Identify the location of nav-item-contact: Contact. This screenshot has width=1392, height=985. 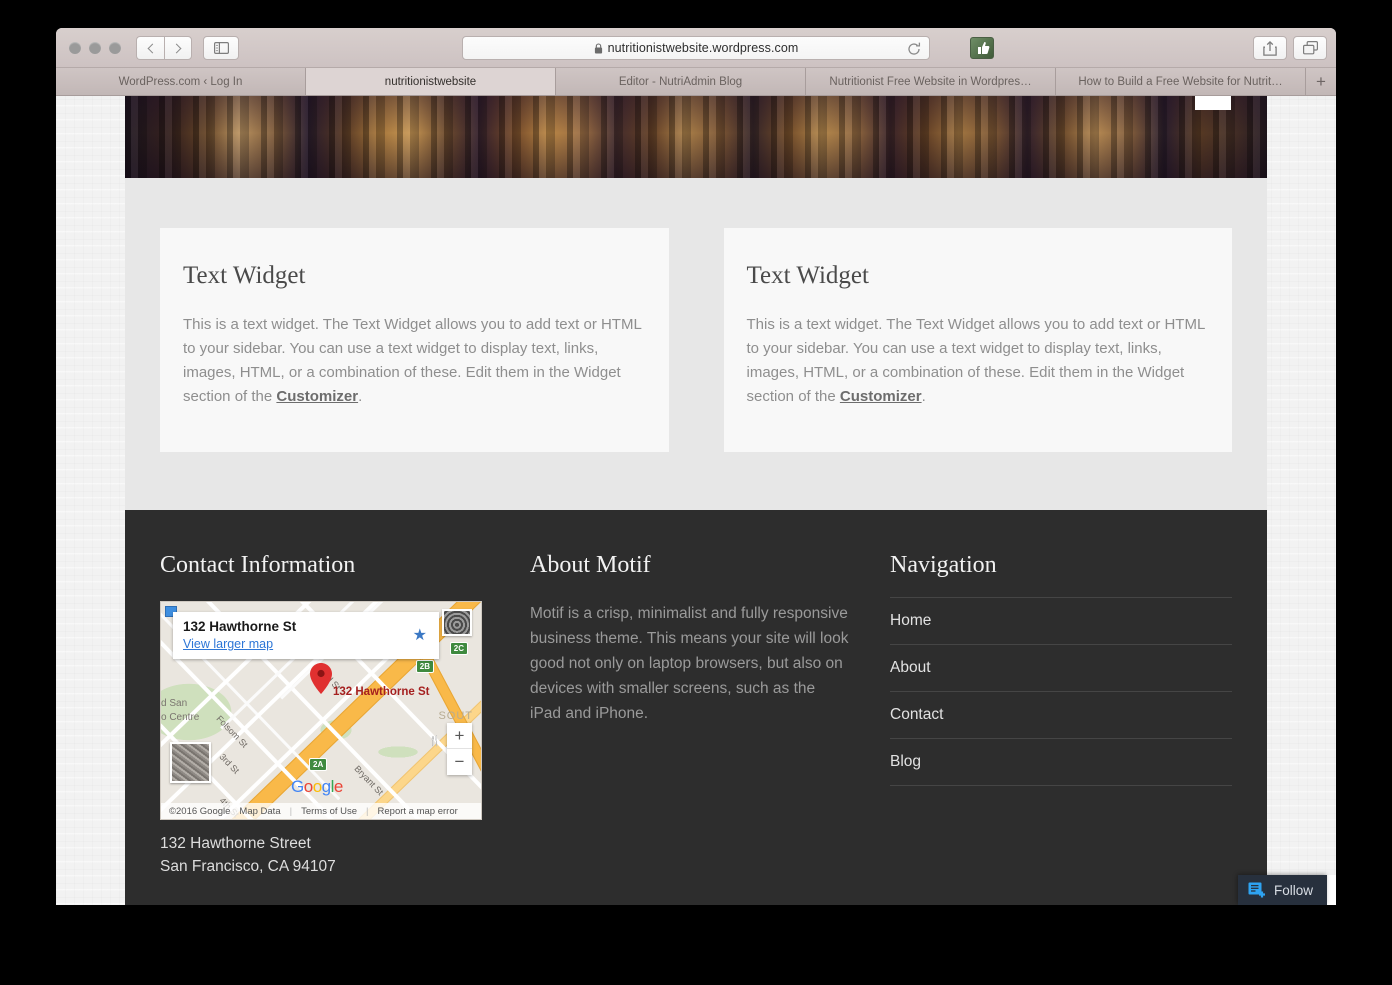
(1061, 715).